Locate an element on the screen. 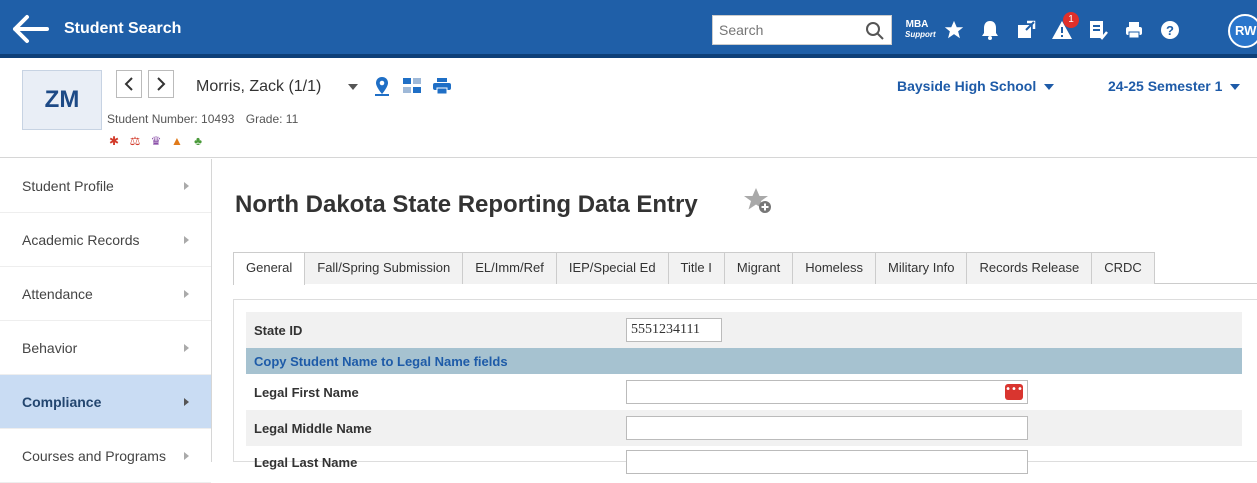 This screenshot has width=1257, height=483. student-quick-icons is located at coordinates (417, 86).